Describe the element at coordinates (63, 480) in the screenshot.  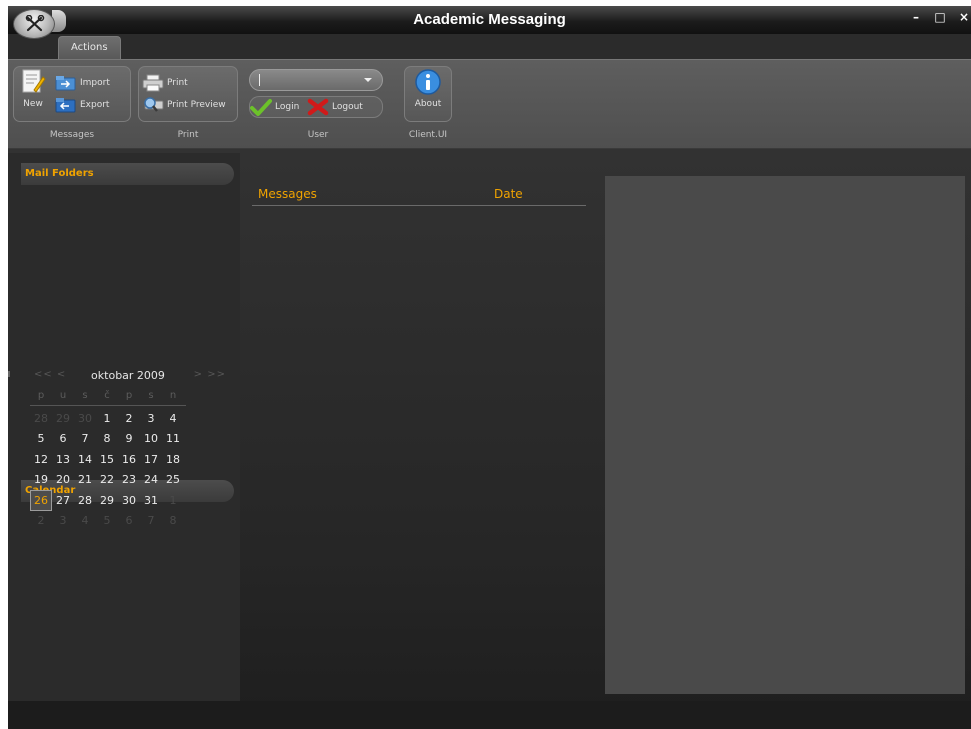
I see `calendar-day: 20` at that location.